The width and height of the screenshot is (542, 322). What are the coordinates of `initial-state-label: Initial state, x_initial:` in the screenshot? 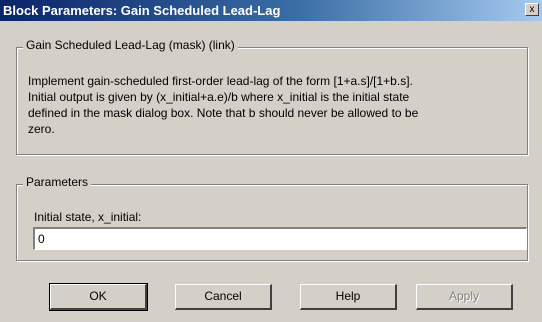 It's located at (88, 217).